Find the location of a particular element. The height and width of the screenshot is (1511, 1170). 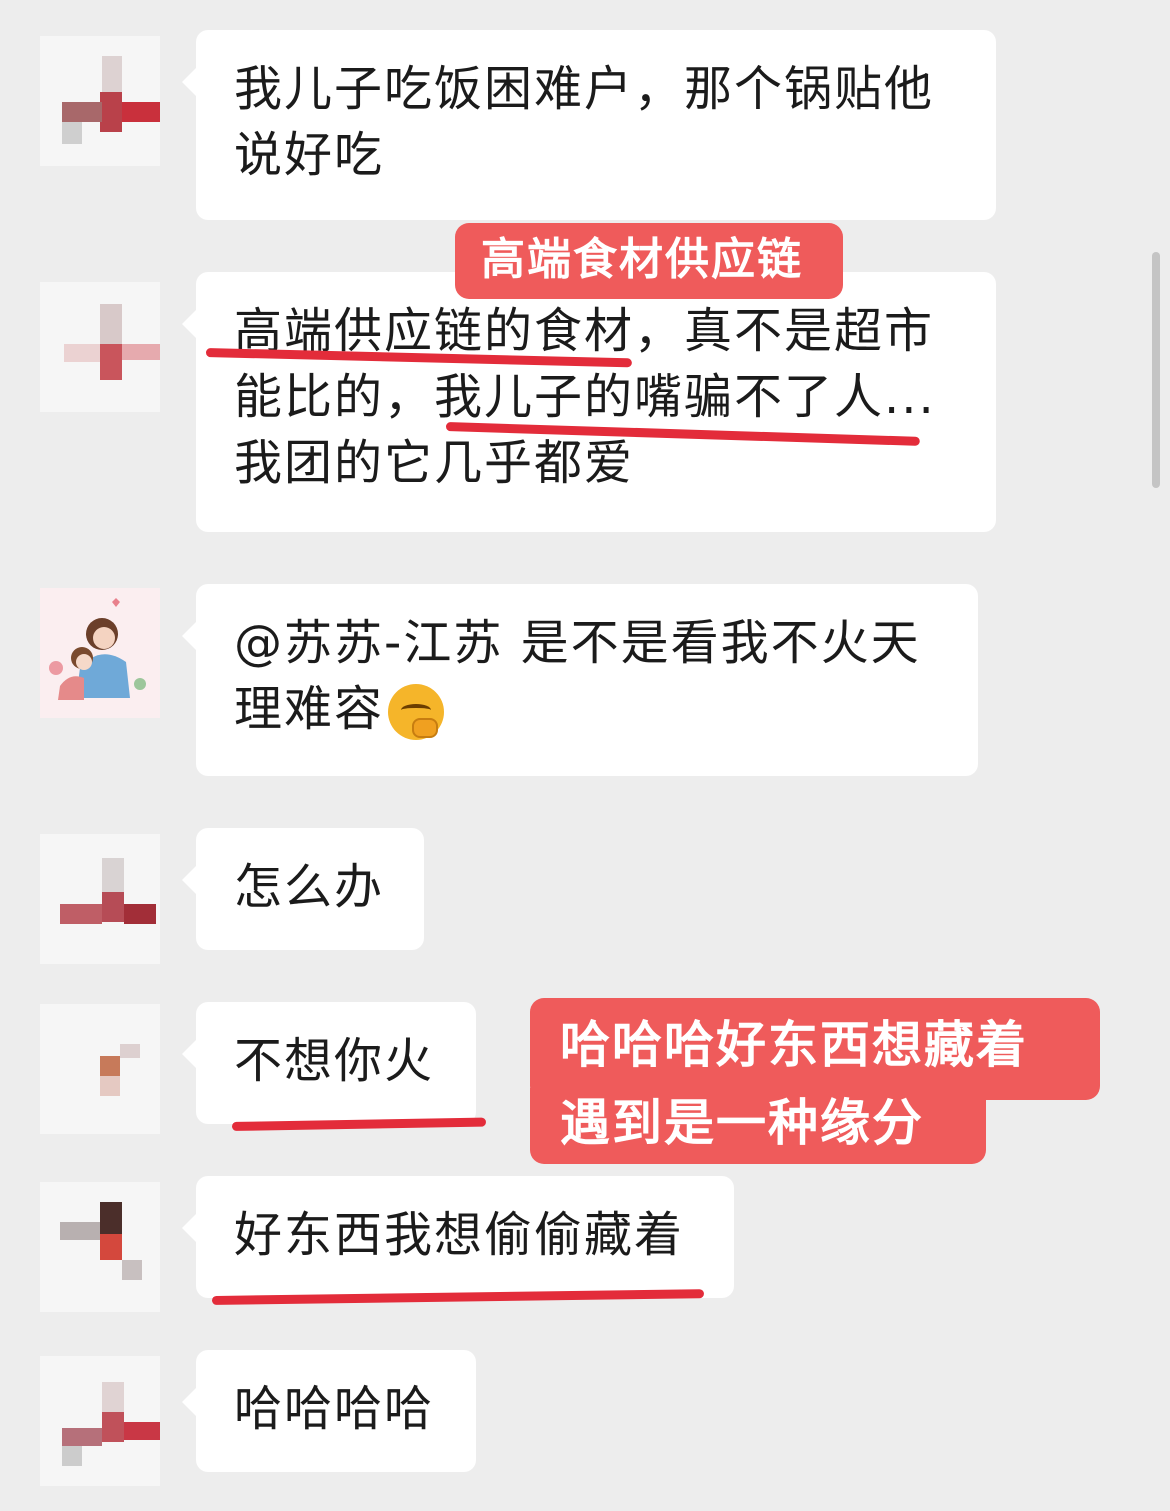

message-bubble: 不想你火 is located at coordinates (329, 1063).